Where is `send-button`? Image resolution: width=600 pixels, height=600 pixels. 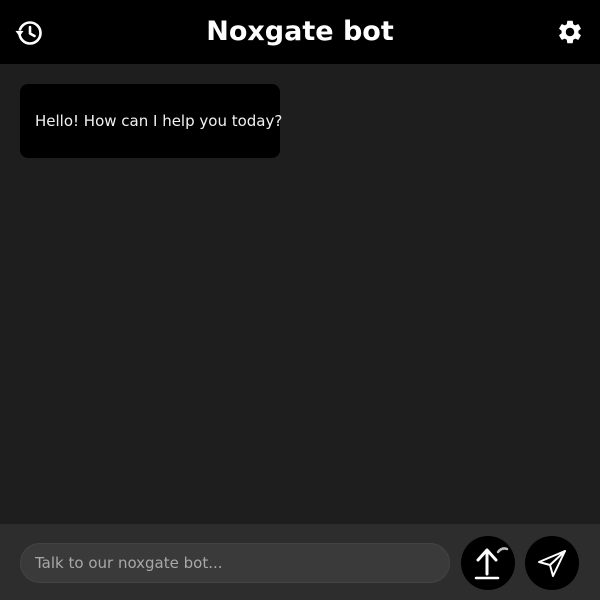
send-button is located at coordinates (552, 563).